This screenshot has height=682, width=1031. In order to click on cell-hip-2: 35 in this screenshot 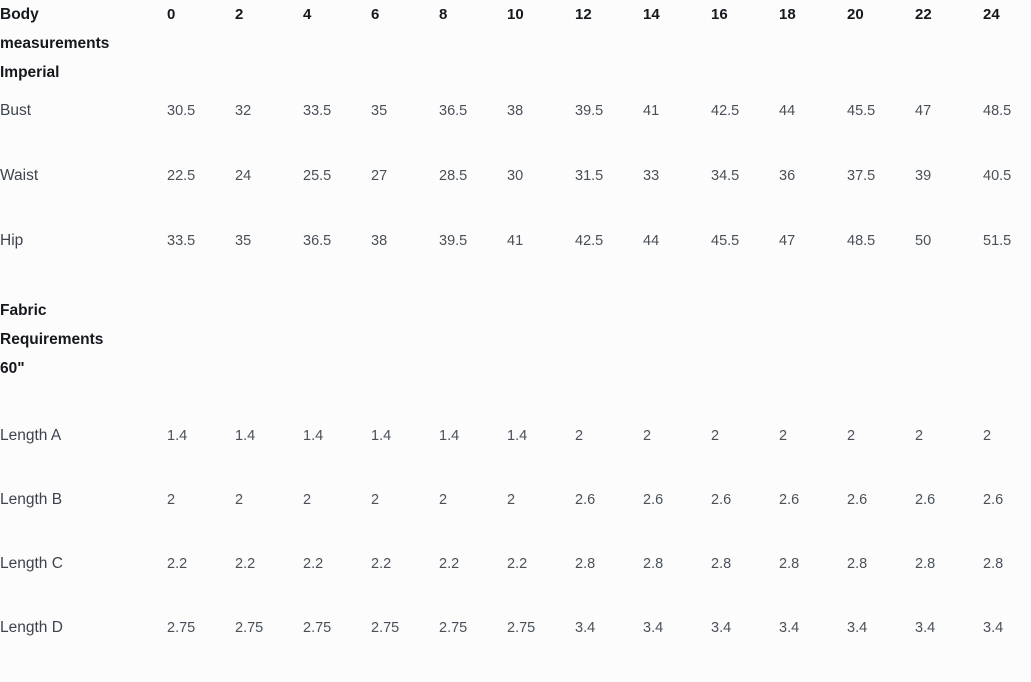, I will do `click(243, 241)`.